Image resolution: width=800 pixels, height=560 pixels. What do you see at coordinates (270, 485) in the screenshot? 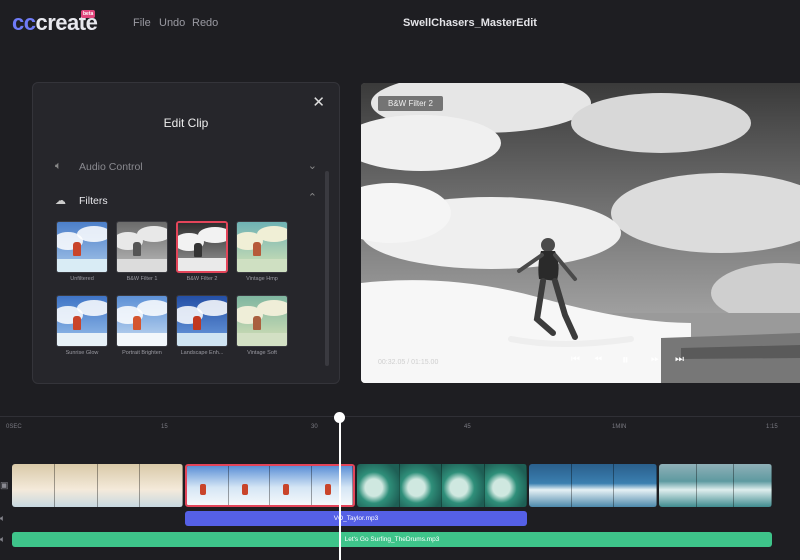
I see `video-clip-selected-surfer` at bounding box center [270, 485].